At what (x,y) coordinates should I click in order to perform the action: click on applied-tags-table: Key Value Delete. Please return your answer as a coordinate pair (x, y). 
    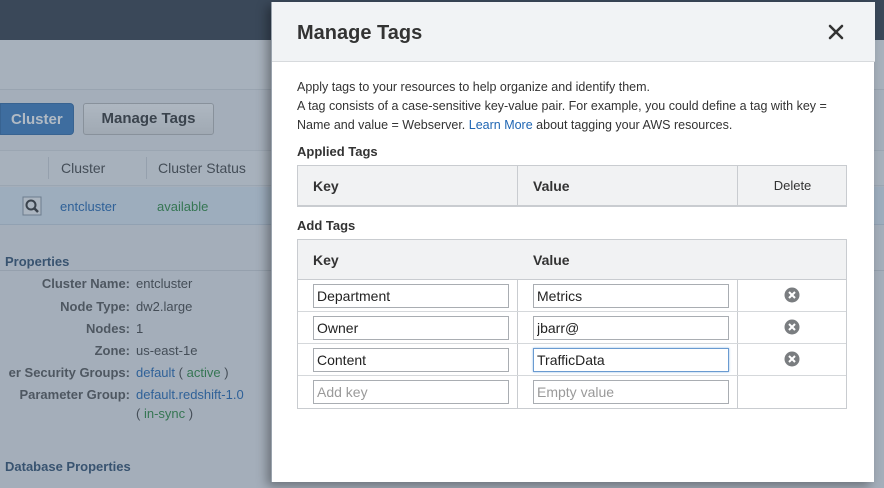
    Looking at the image, I should click on (572, 186).